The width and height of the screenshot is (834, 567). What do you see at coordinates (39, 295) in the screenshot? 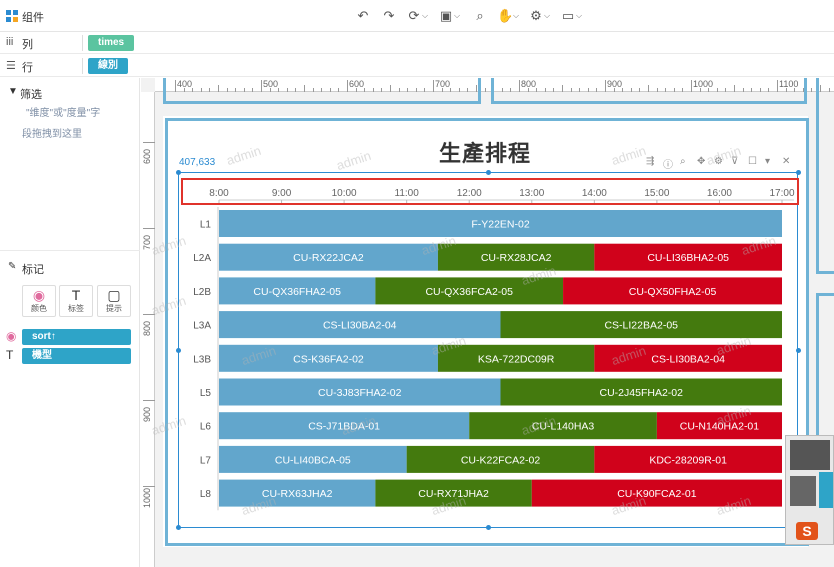
I see `color-icon: ◉` at bounding box center [39, 295].